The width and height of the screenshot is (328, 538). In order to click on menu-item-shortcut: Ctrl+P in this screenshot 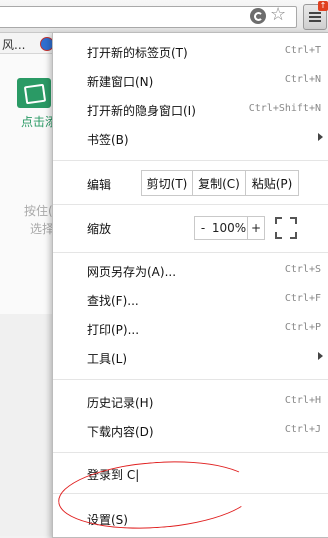, I will do `click(302, 327)`.